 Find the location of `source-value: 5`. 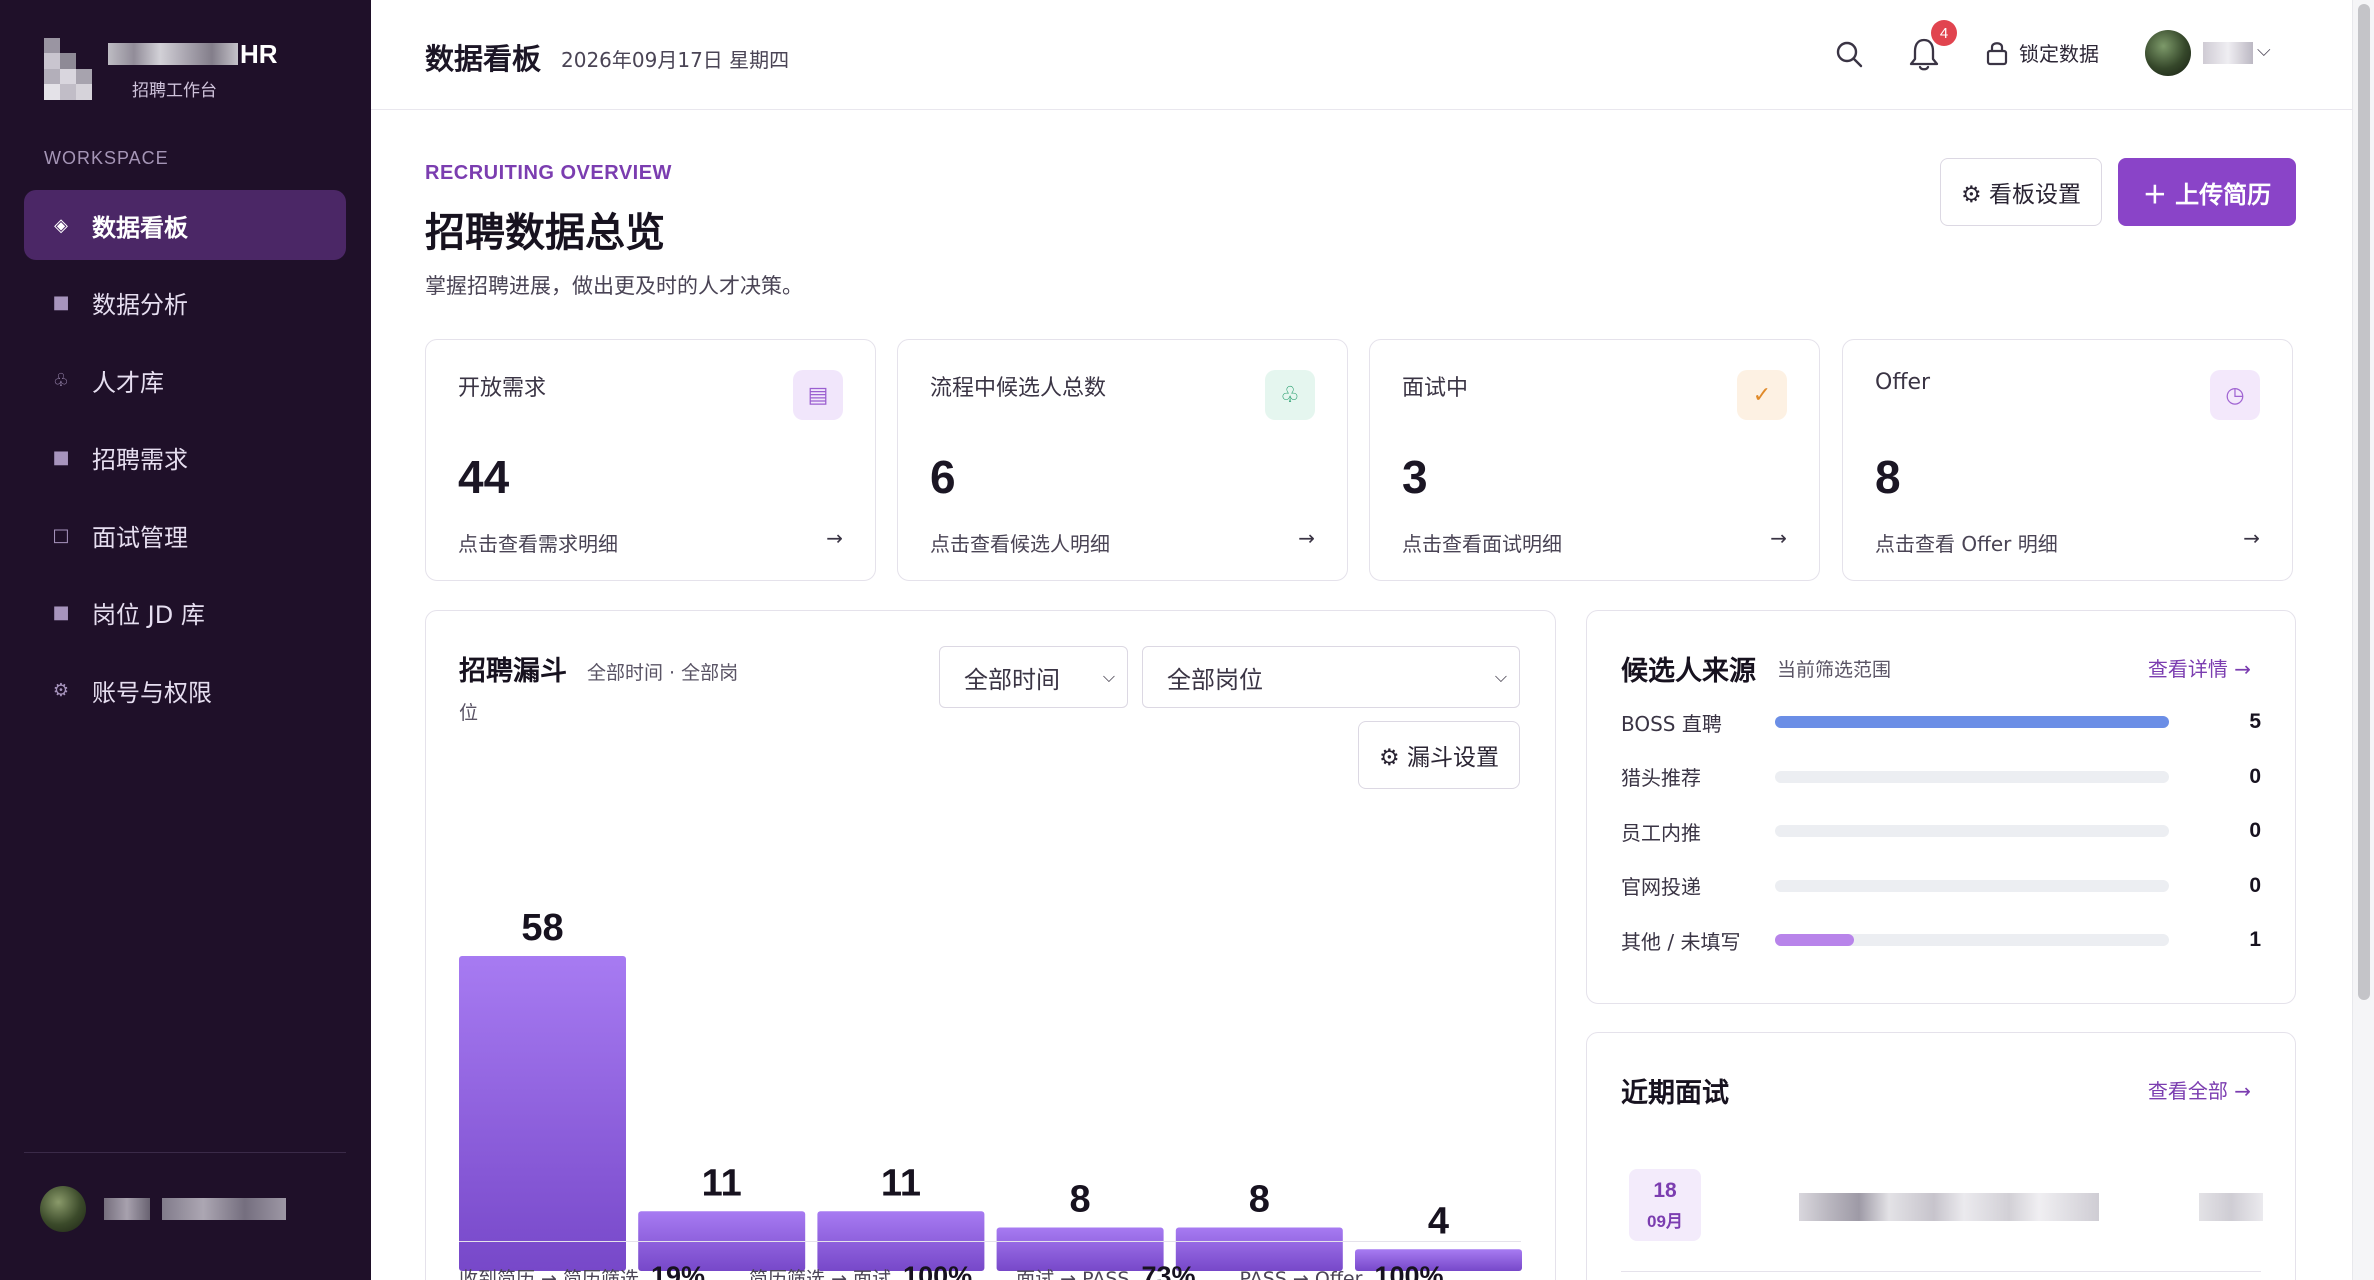

source-value: 5 is located at coordinates (2255, 721).